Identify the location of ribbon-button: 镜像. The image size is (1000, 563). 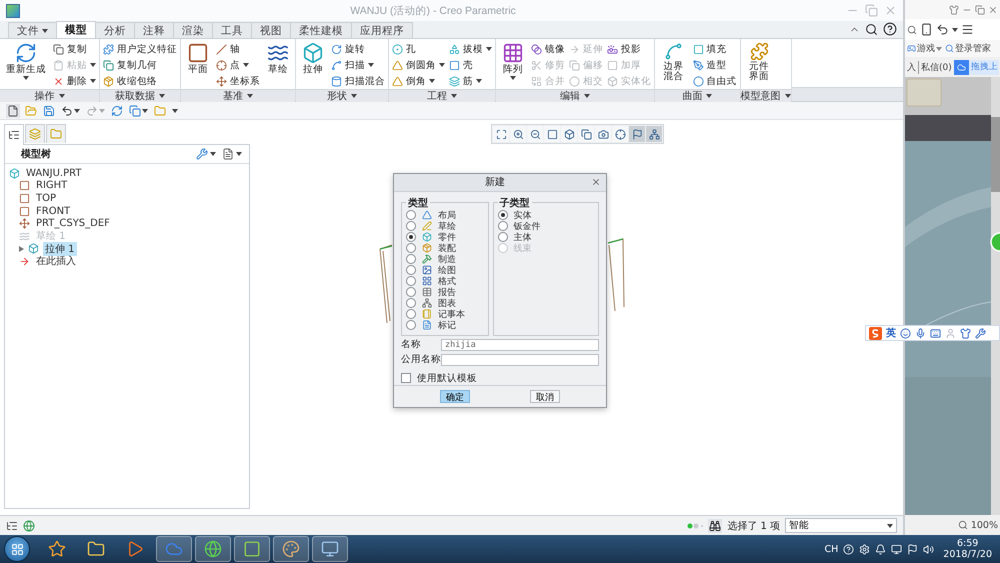
(548, 49).